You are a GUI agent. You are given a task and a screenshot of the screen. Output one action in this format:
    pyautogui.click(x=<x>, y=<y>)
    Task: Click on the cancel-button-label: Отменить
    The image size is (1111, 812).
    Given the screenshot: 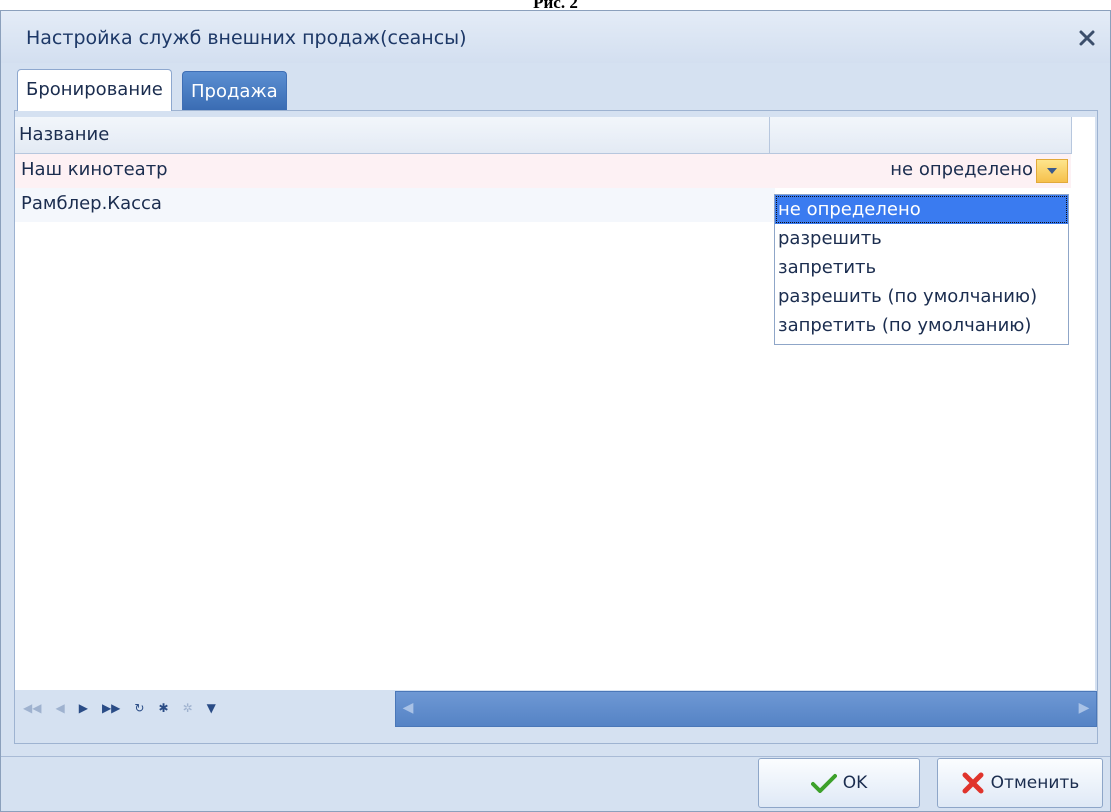 What is the action you would take?
    pyautogui.click(x=1035, y=783)
    